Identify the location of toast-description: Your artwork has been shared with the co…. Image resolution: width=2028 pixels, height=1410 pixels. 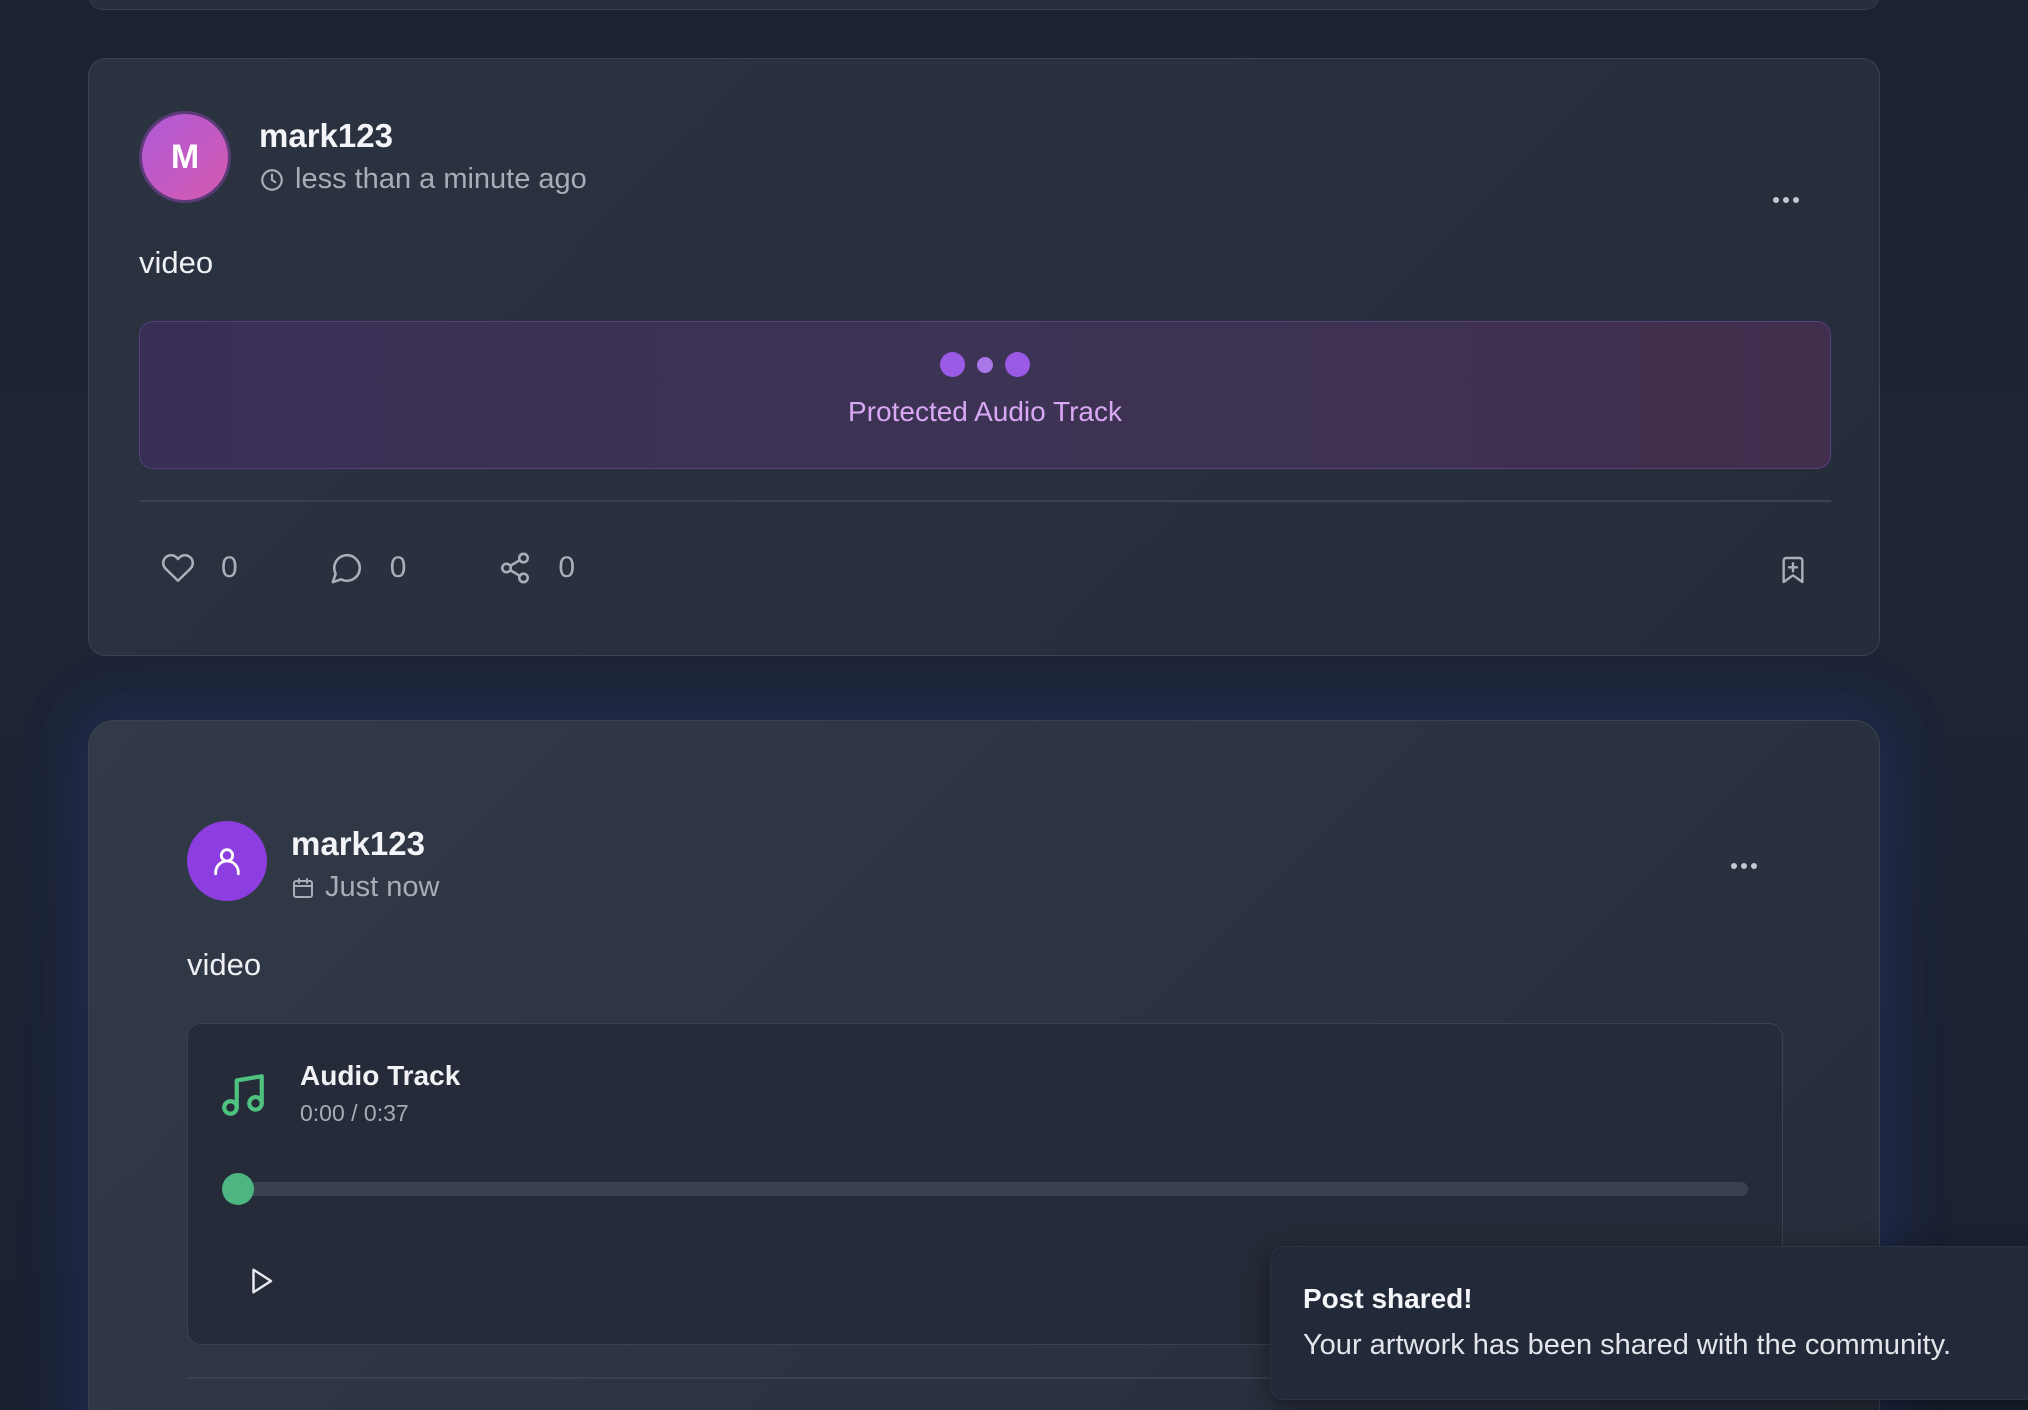
(1627, 1345).